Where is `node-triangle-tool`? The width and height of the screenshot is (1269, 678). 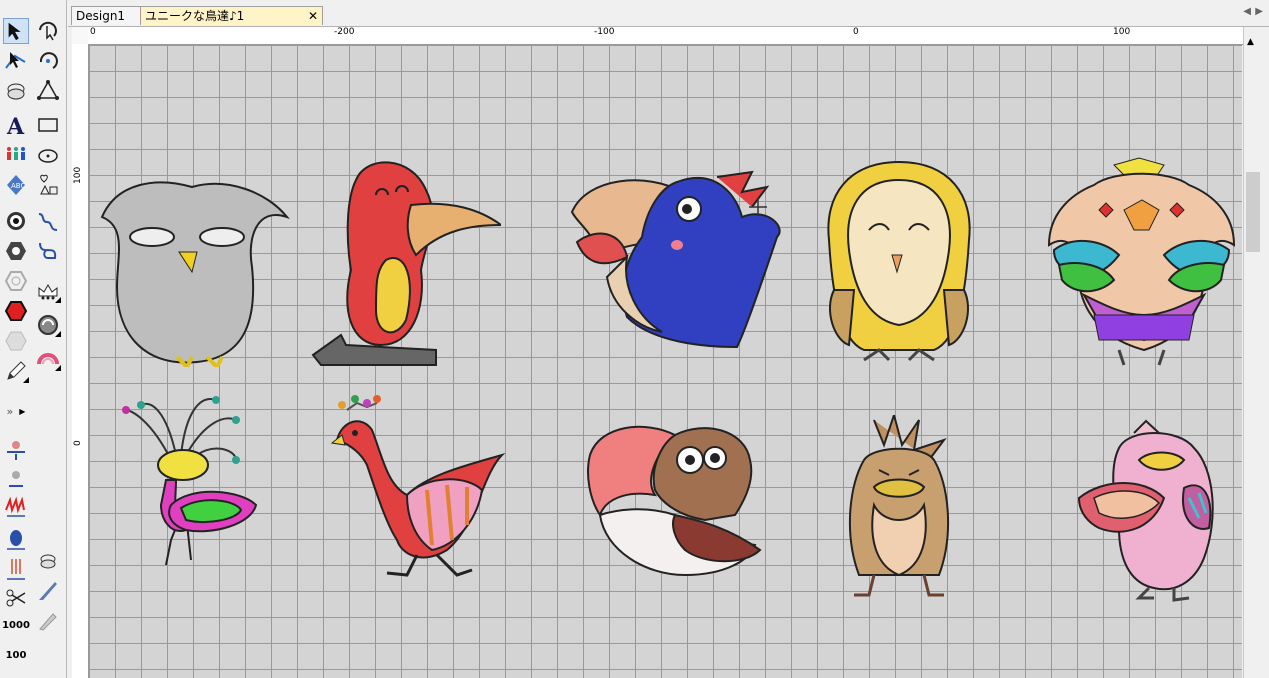
node-triangle-tool is located at coordinates (48, 91).